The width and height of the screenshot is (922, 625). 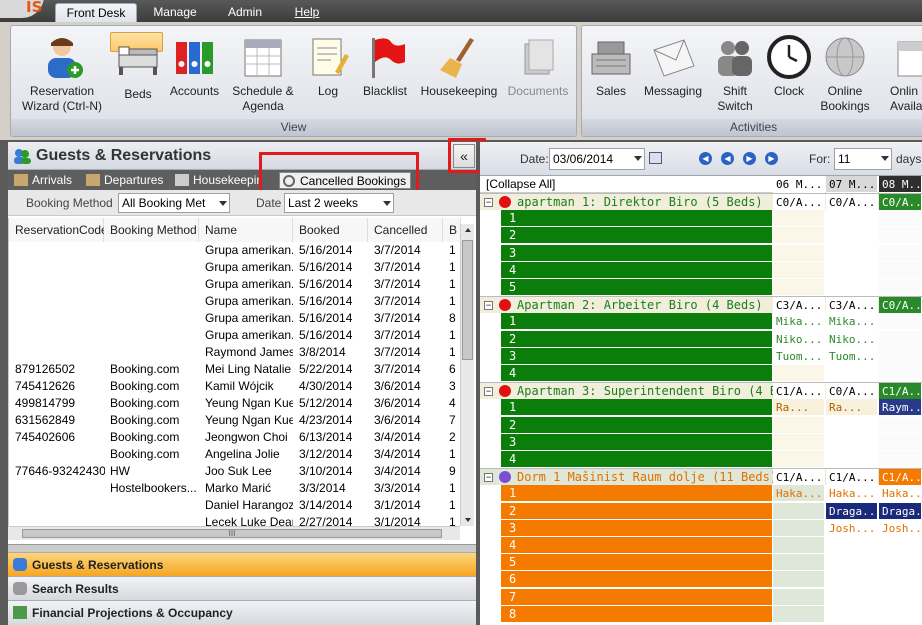 I want to click on clock-button: Clock, so click(x=789, y=74).